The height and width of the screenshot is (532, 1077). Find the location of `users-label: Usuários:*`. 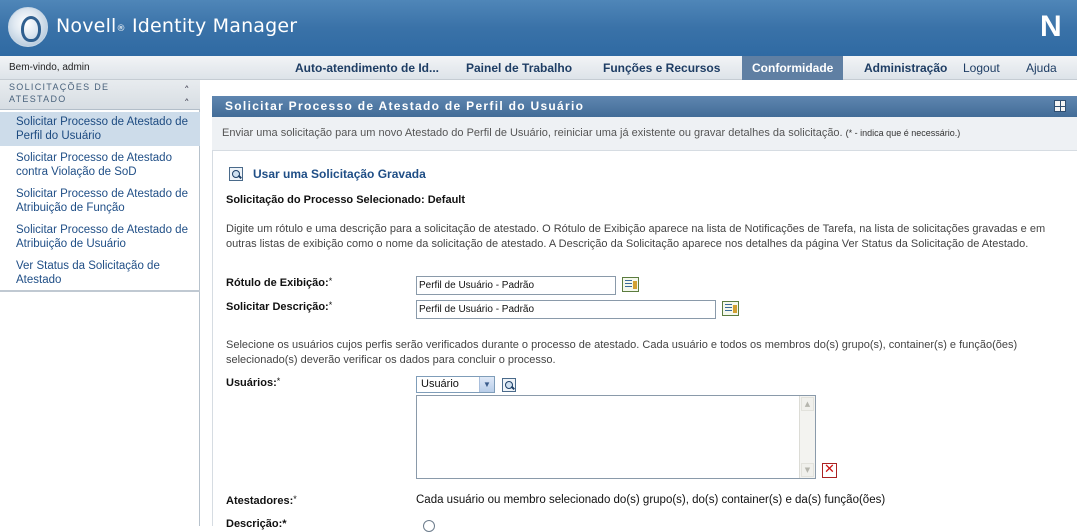

users-label: Usuários:* is located at coordinates (253, 382).